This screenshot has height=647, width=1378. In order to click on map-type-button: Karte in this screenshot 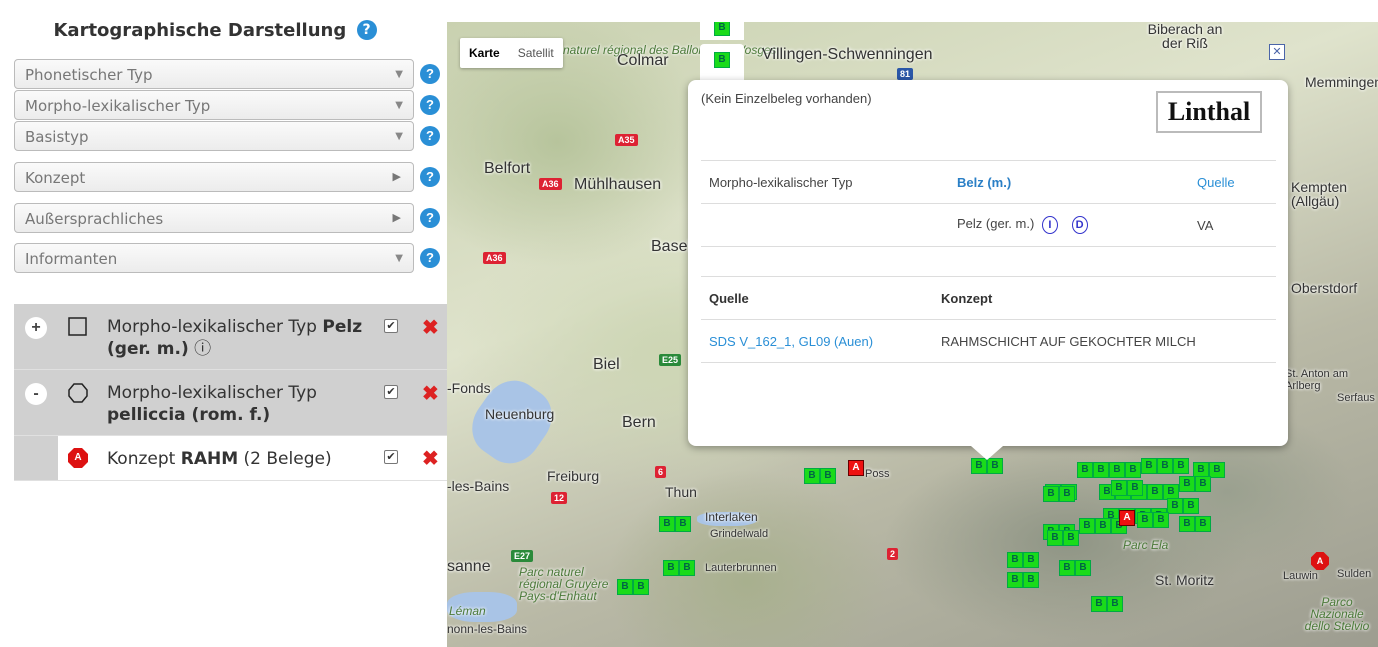, I will do `click(484, 53)`.